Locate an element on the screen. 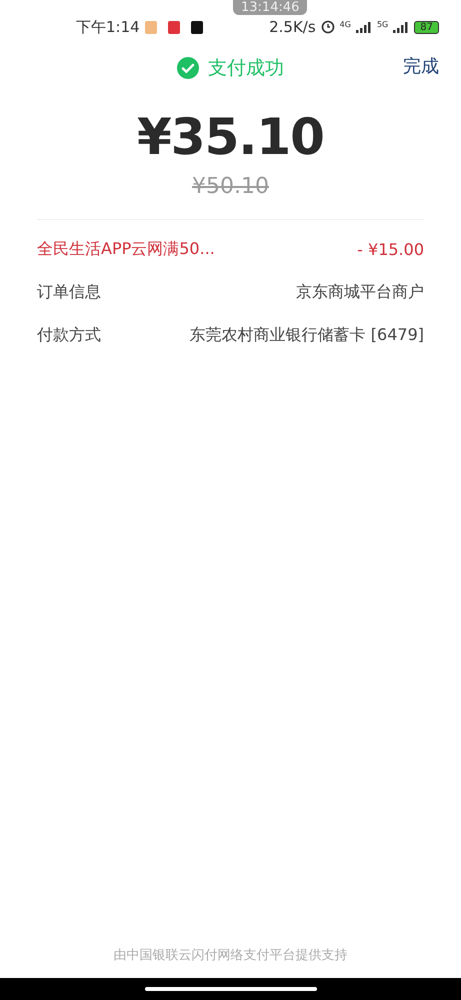  detail-value: 东莞农村商业银行储蓄卡 [6479] is located at coordinates (307, 335).